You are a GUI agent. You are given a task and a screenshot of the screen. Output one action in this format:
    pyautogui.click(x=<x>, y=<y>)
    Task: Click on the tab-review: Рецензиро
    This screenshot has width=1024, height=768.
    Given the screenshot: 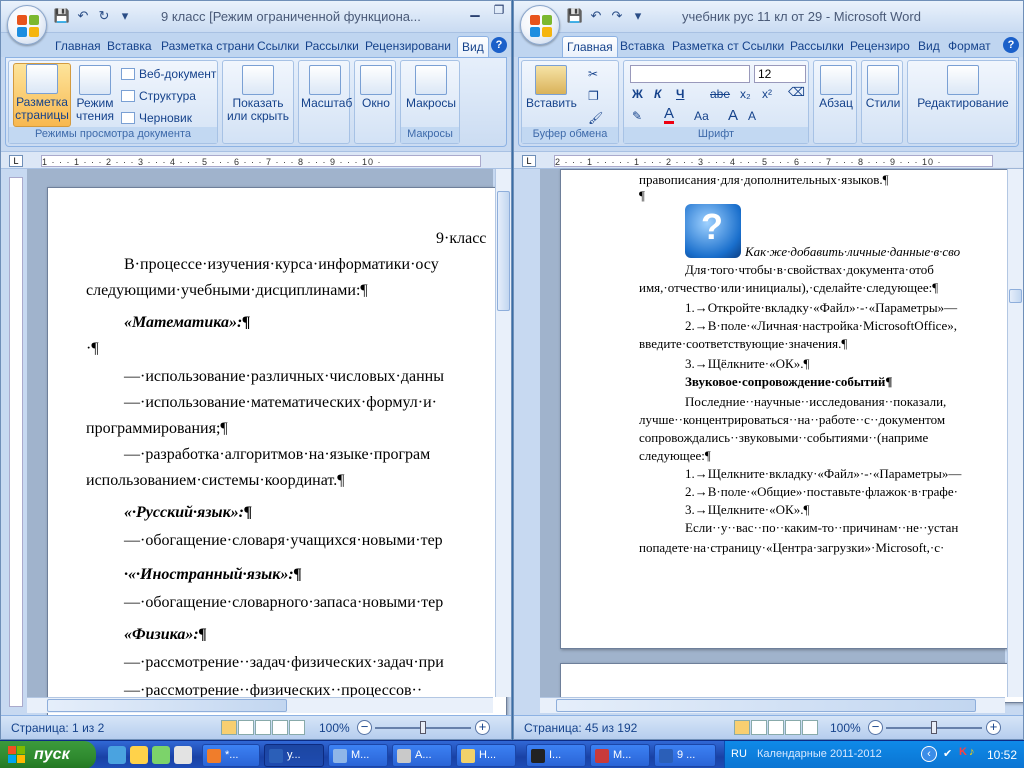 What is the action you would take?
    pyautogui.click(x=880, y=46)
    